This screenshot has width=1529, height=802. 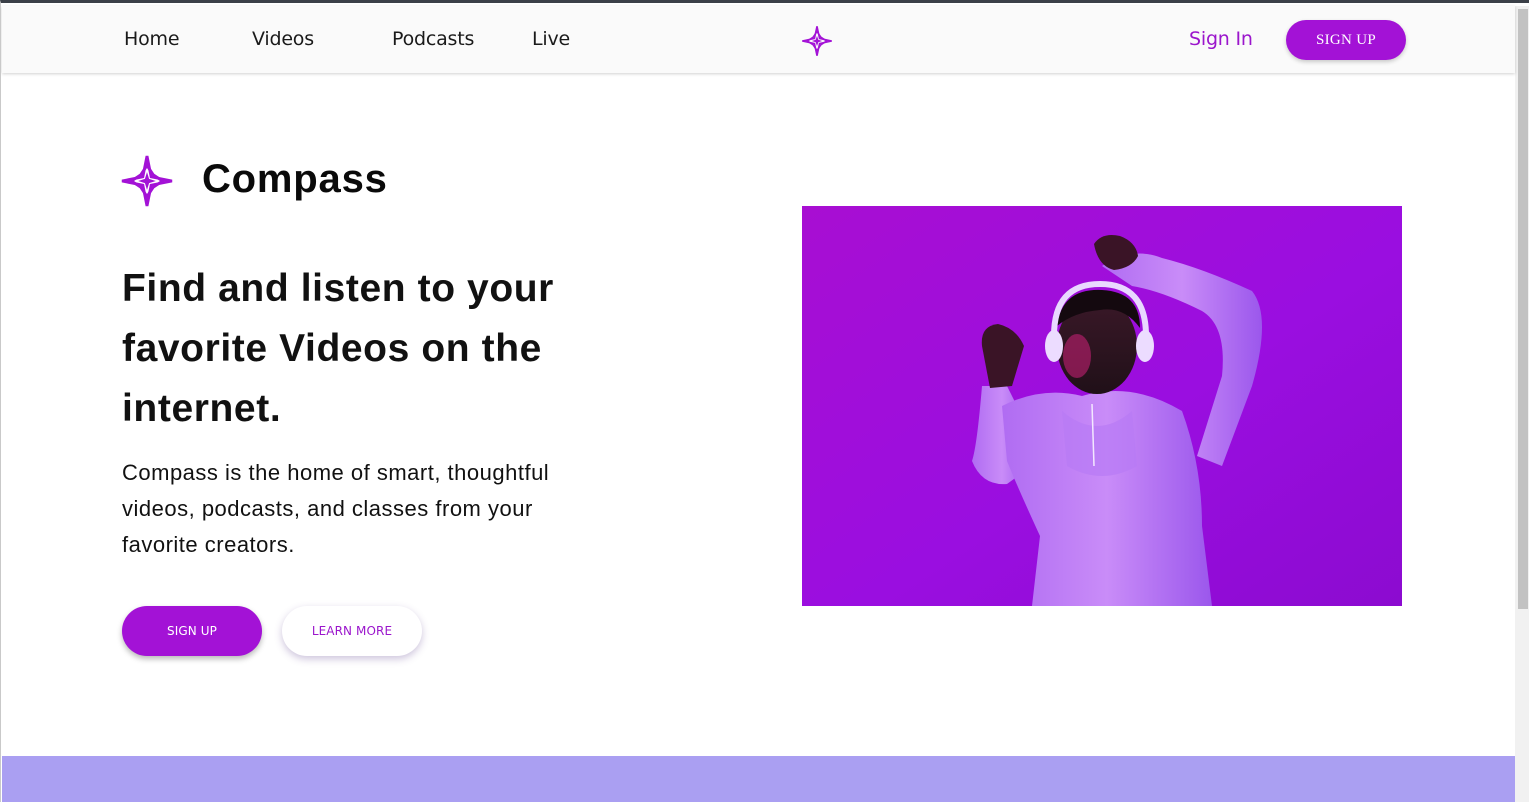 What do you see at coordinates (1221, 39) in the screenshot?
I see `sign-in-link: Sign In` at bounding box center [1221, 39].